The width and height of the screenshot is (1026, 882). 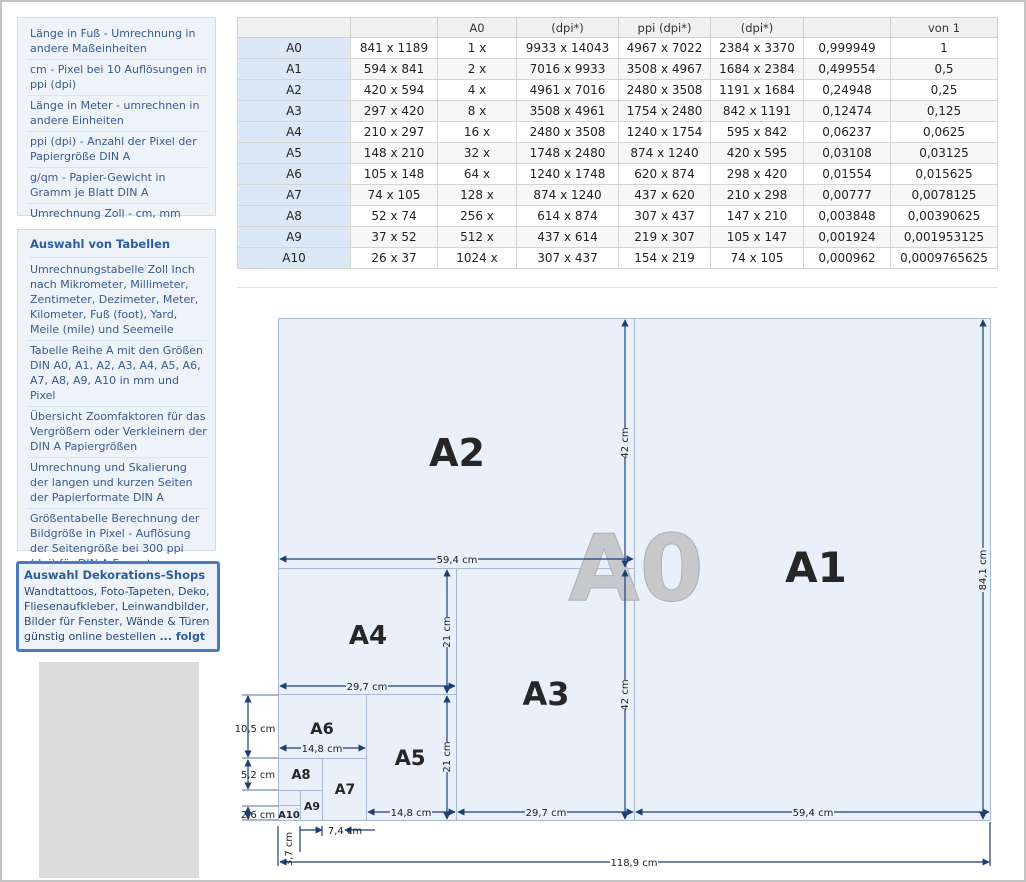 What do you see at coordinates (322, 728) in the screenshot?
I see `label-a6: A6` at bounding box center [322, 728].